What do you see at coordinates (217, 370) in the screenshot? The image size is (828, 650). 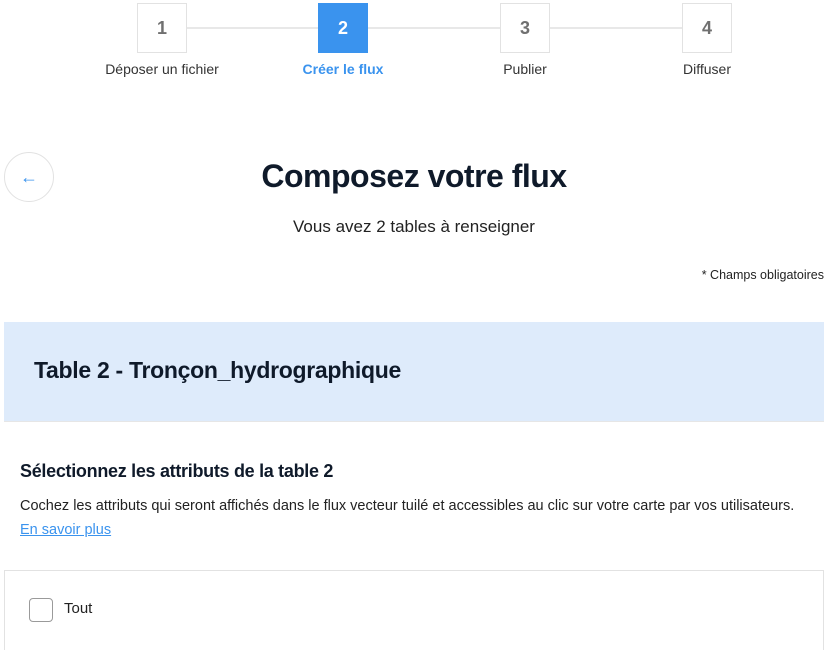 I see `table-title: Table 2 - Tronçon_hydrographique` at bounding box center [217, 370].